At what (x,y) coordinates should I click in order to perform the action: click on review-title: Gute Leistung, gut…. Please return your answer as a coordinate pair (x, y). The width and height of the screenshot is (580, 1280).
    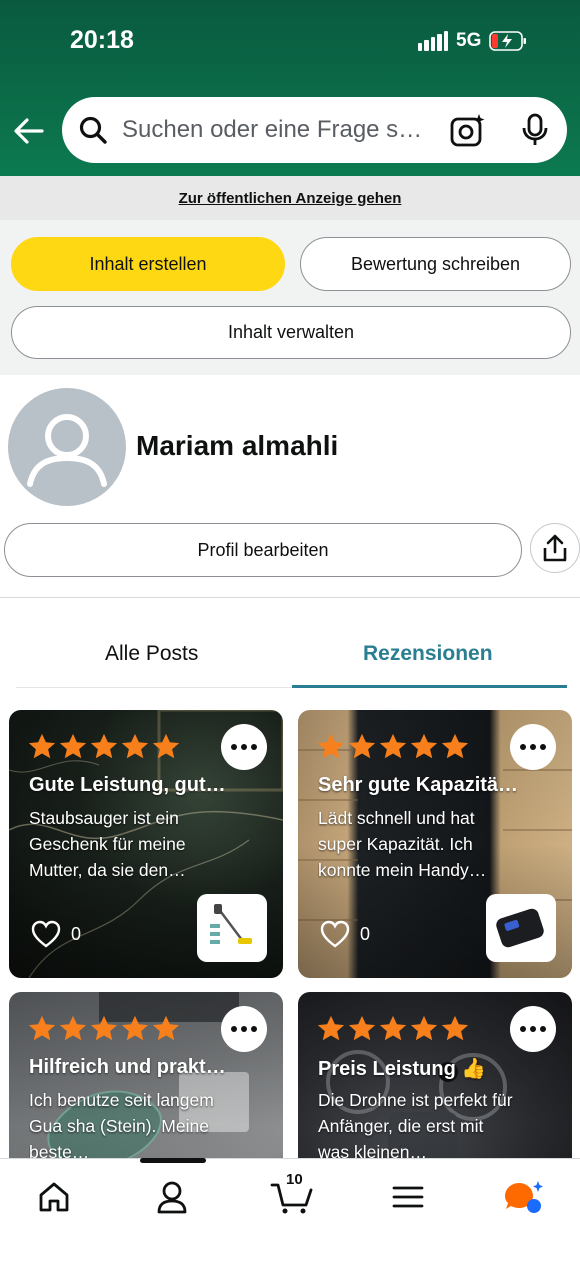
    Looking at the image, I should click on (127, 785).